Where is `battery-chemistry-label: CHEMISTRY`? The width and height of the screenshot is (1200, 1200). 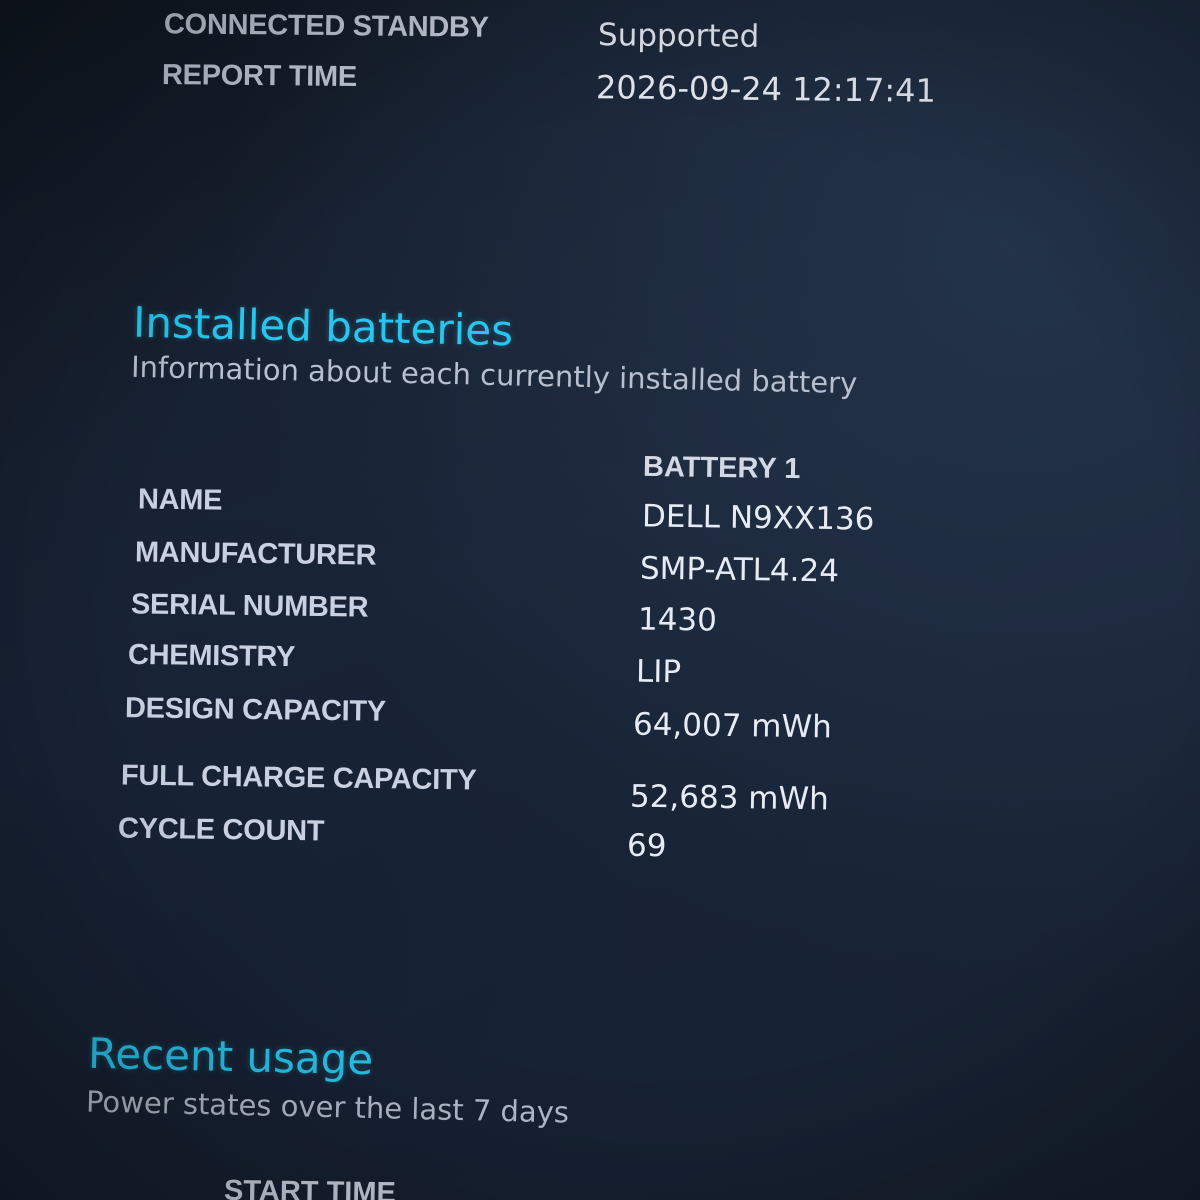
battery-chemistry-label: CHEMISTRY is located at coordinates (211, 656).